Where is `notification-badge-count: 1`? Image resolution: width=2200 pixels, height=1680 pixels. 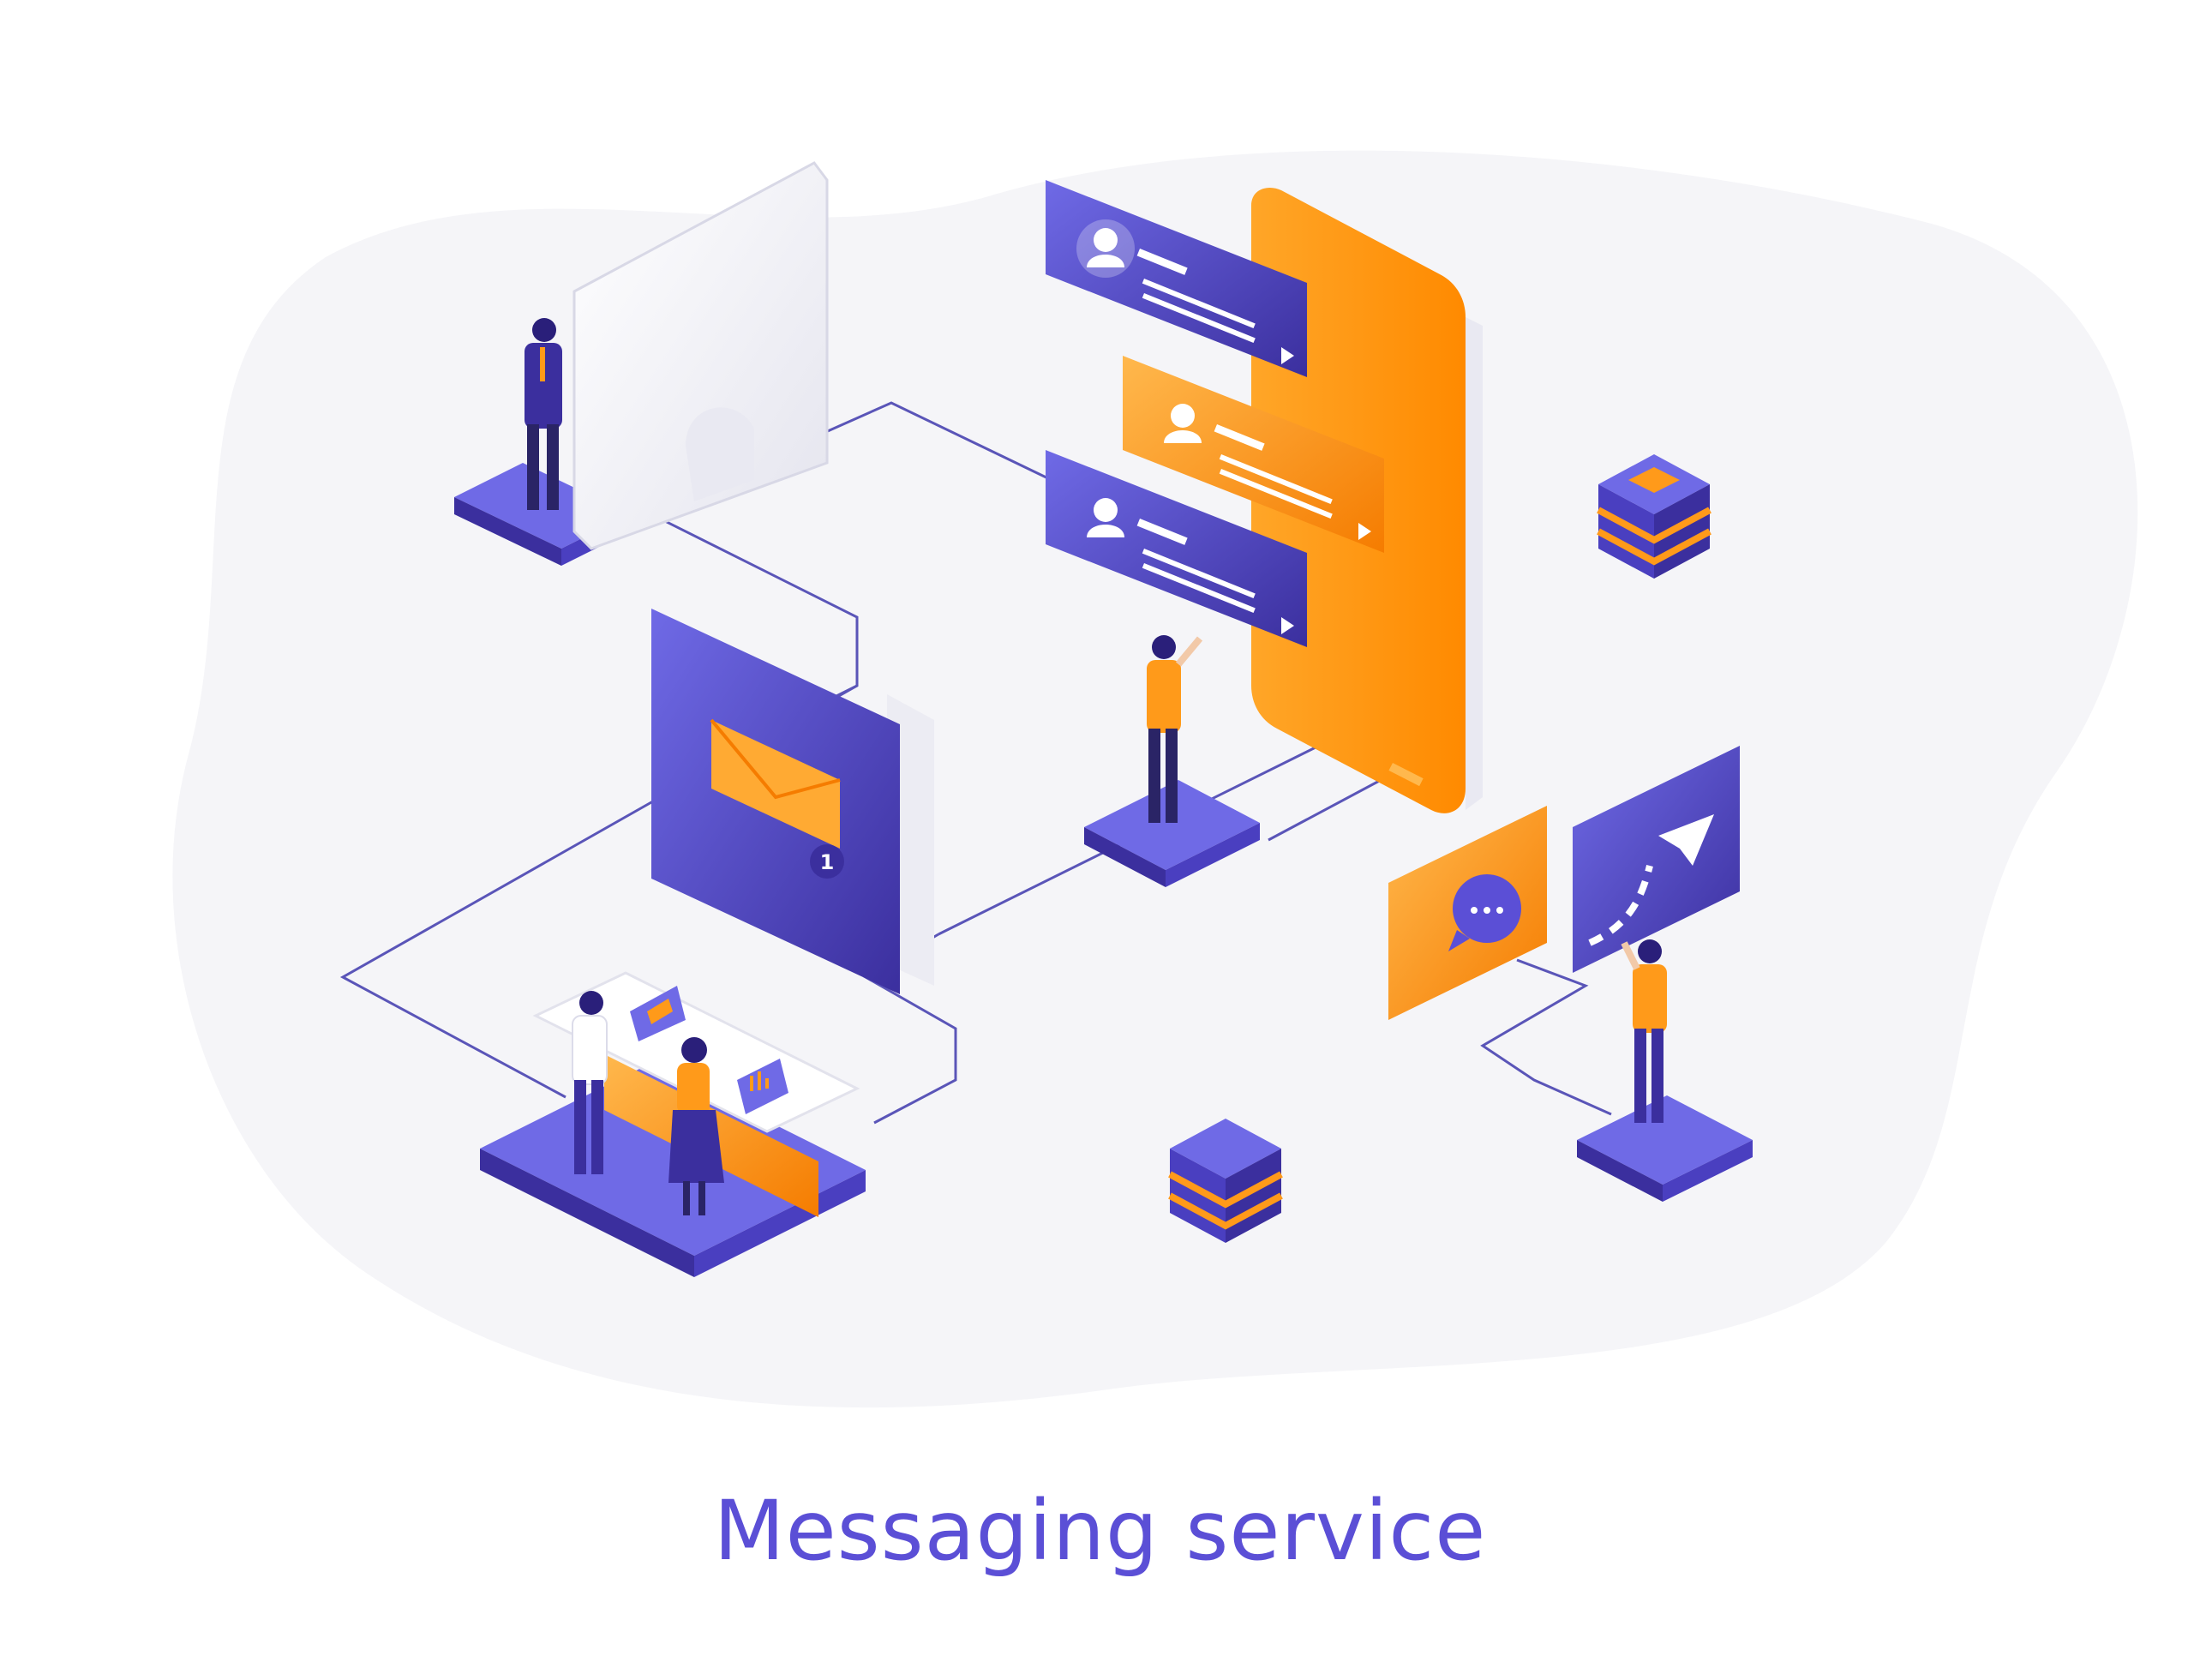
notification-badge-count: 1 is located at coordinates (827, 862).